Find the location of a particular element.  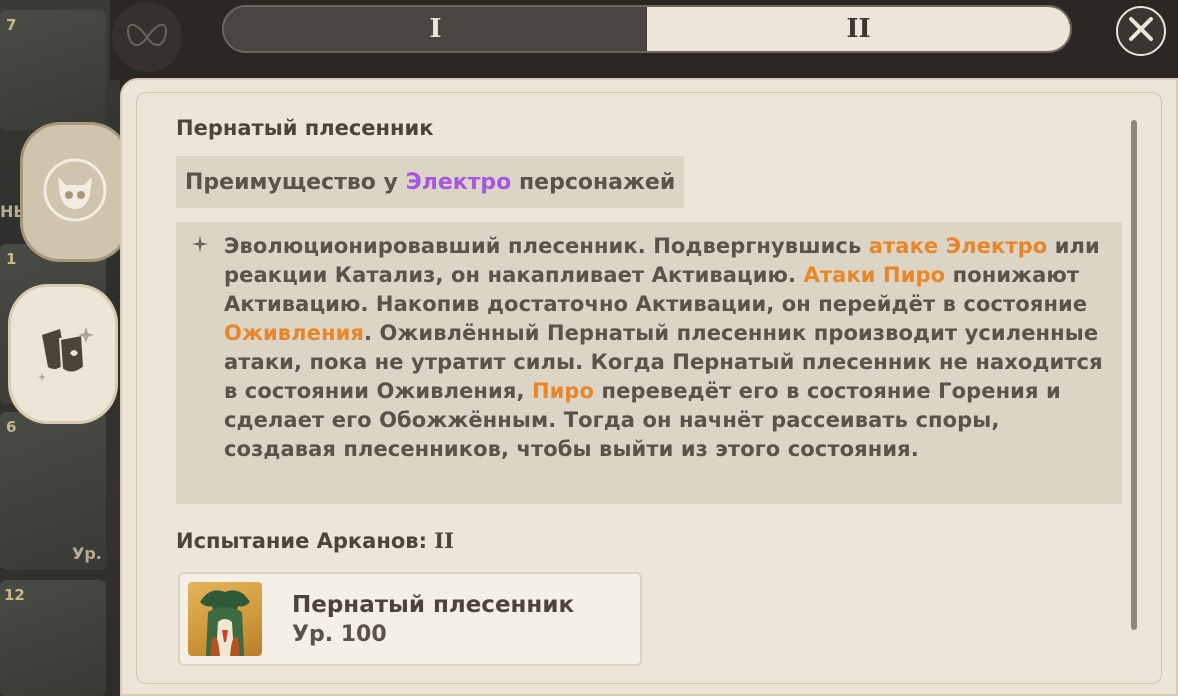

sidebar-item-monster is located at coordinates (75, 192).